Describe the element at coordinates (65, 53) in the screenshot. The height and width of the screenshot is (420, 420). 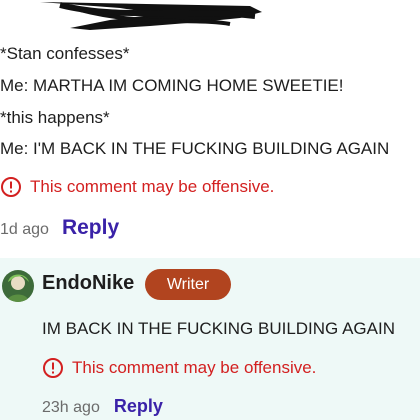
I see `comment-line: *Stan confesses*` at that location.